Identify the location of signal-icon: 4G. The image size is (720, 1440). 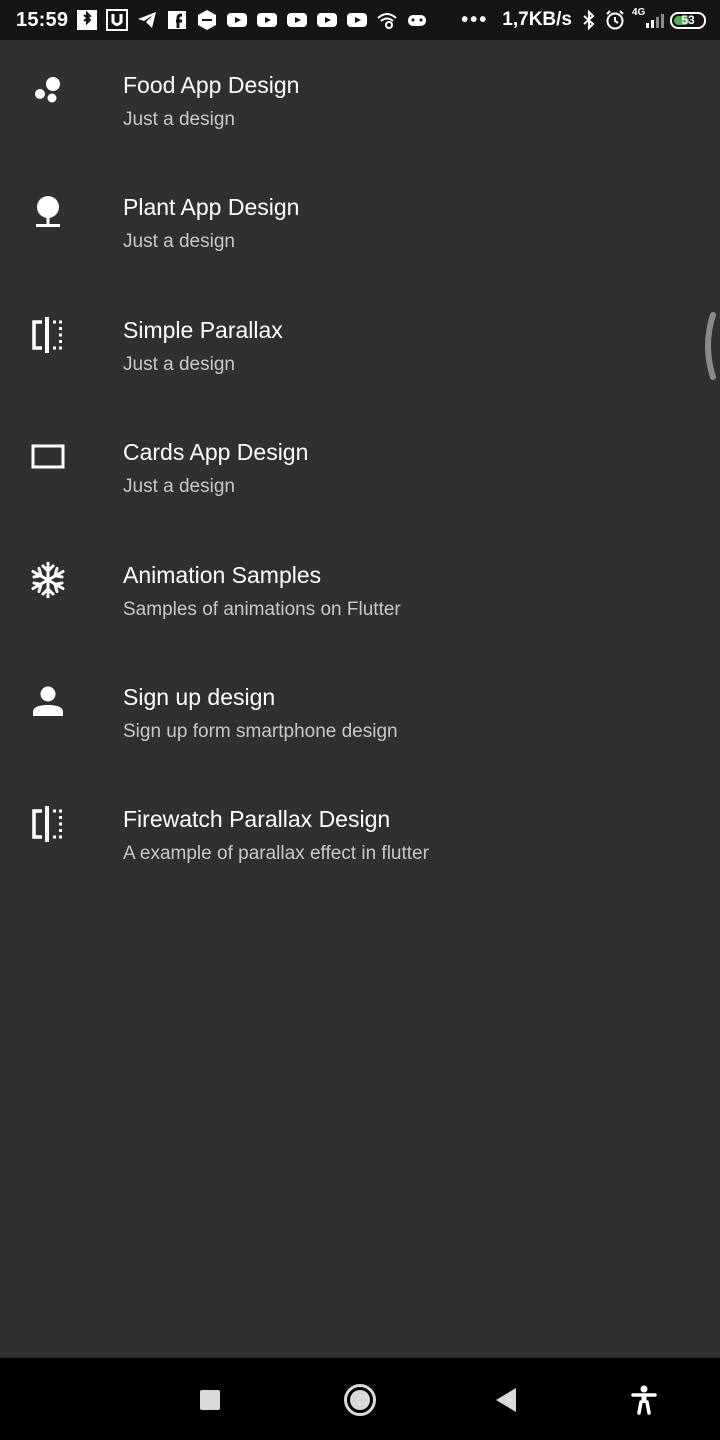
(649, 19).